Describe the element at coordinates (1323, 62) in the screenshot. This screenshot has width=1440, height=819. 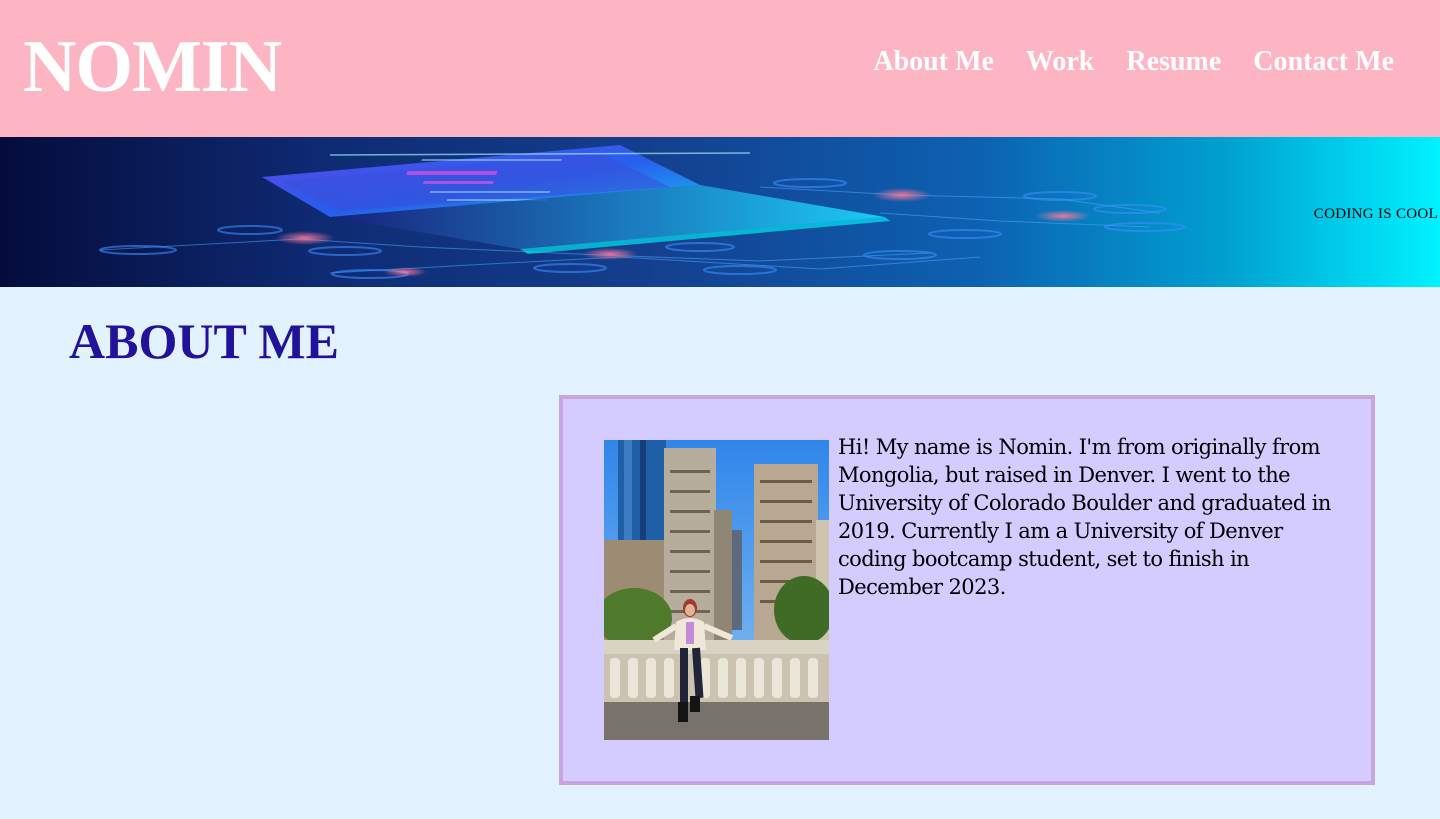
I see `nav-link-contact-me: Contact Me` at that location.